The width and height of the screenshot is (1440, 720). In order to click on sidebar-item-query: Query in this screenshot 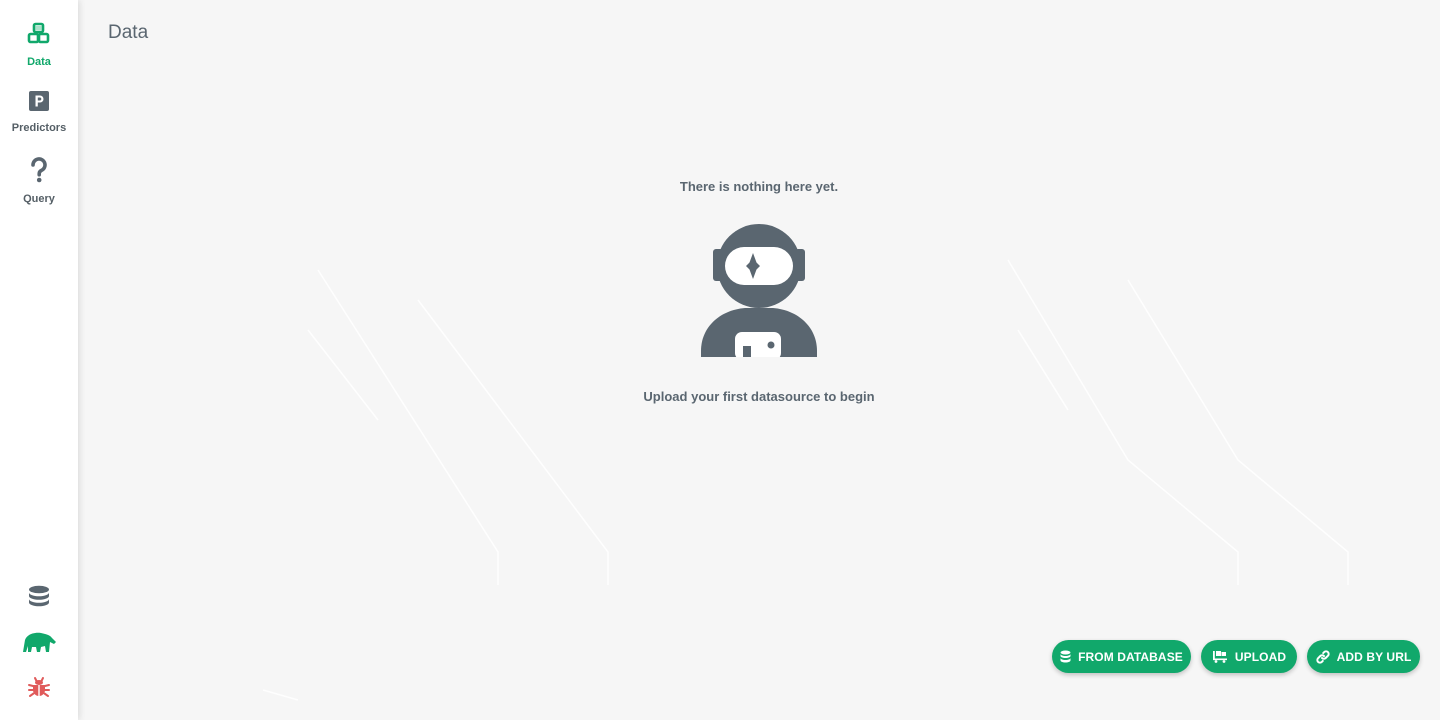, I will do `click(39, 181)`.